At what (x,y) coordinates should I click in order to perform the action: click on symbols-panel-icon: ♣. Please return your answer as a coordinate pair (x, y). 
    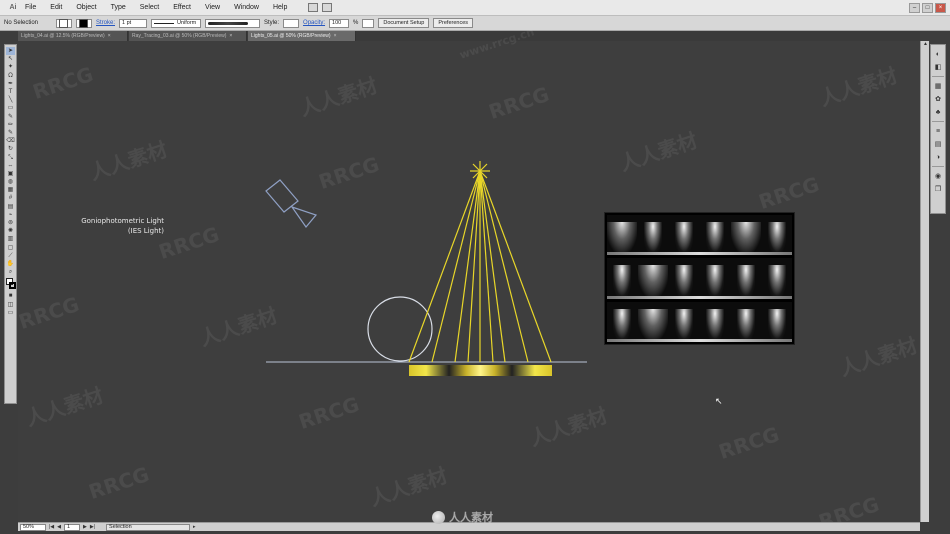
    Looking at the image, I should click on (938, 112).